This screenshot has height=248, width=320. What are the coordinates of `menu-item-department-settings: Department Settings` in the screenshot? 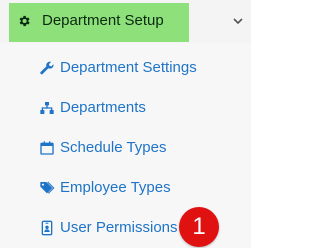 It's located at (125, 68).